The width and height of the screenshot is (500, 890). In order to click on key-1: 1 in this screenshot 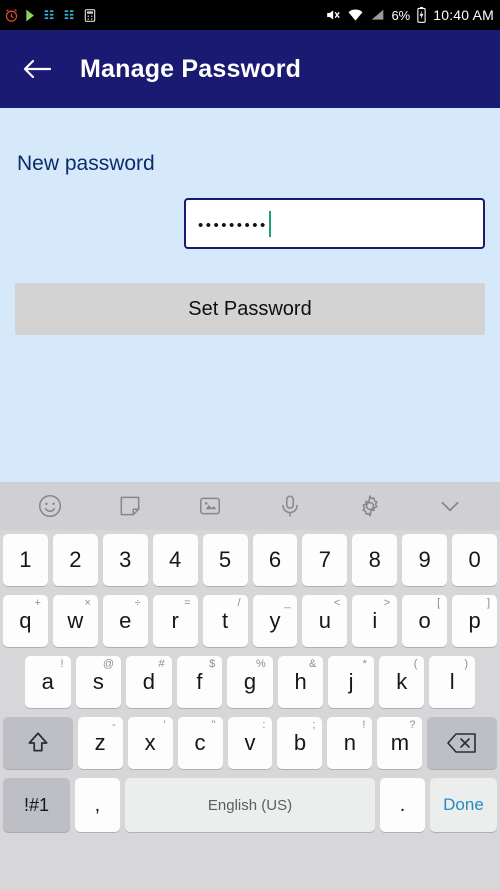, I will do `click(25, 560)`.